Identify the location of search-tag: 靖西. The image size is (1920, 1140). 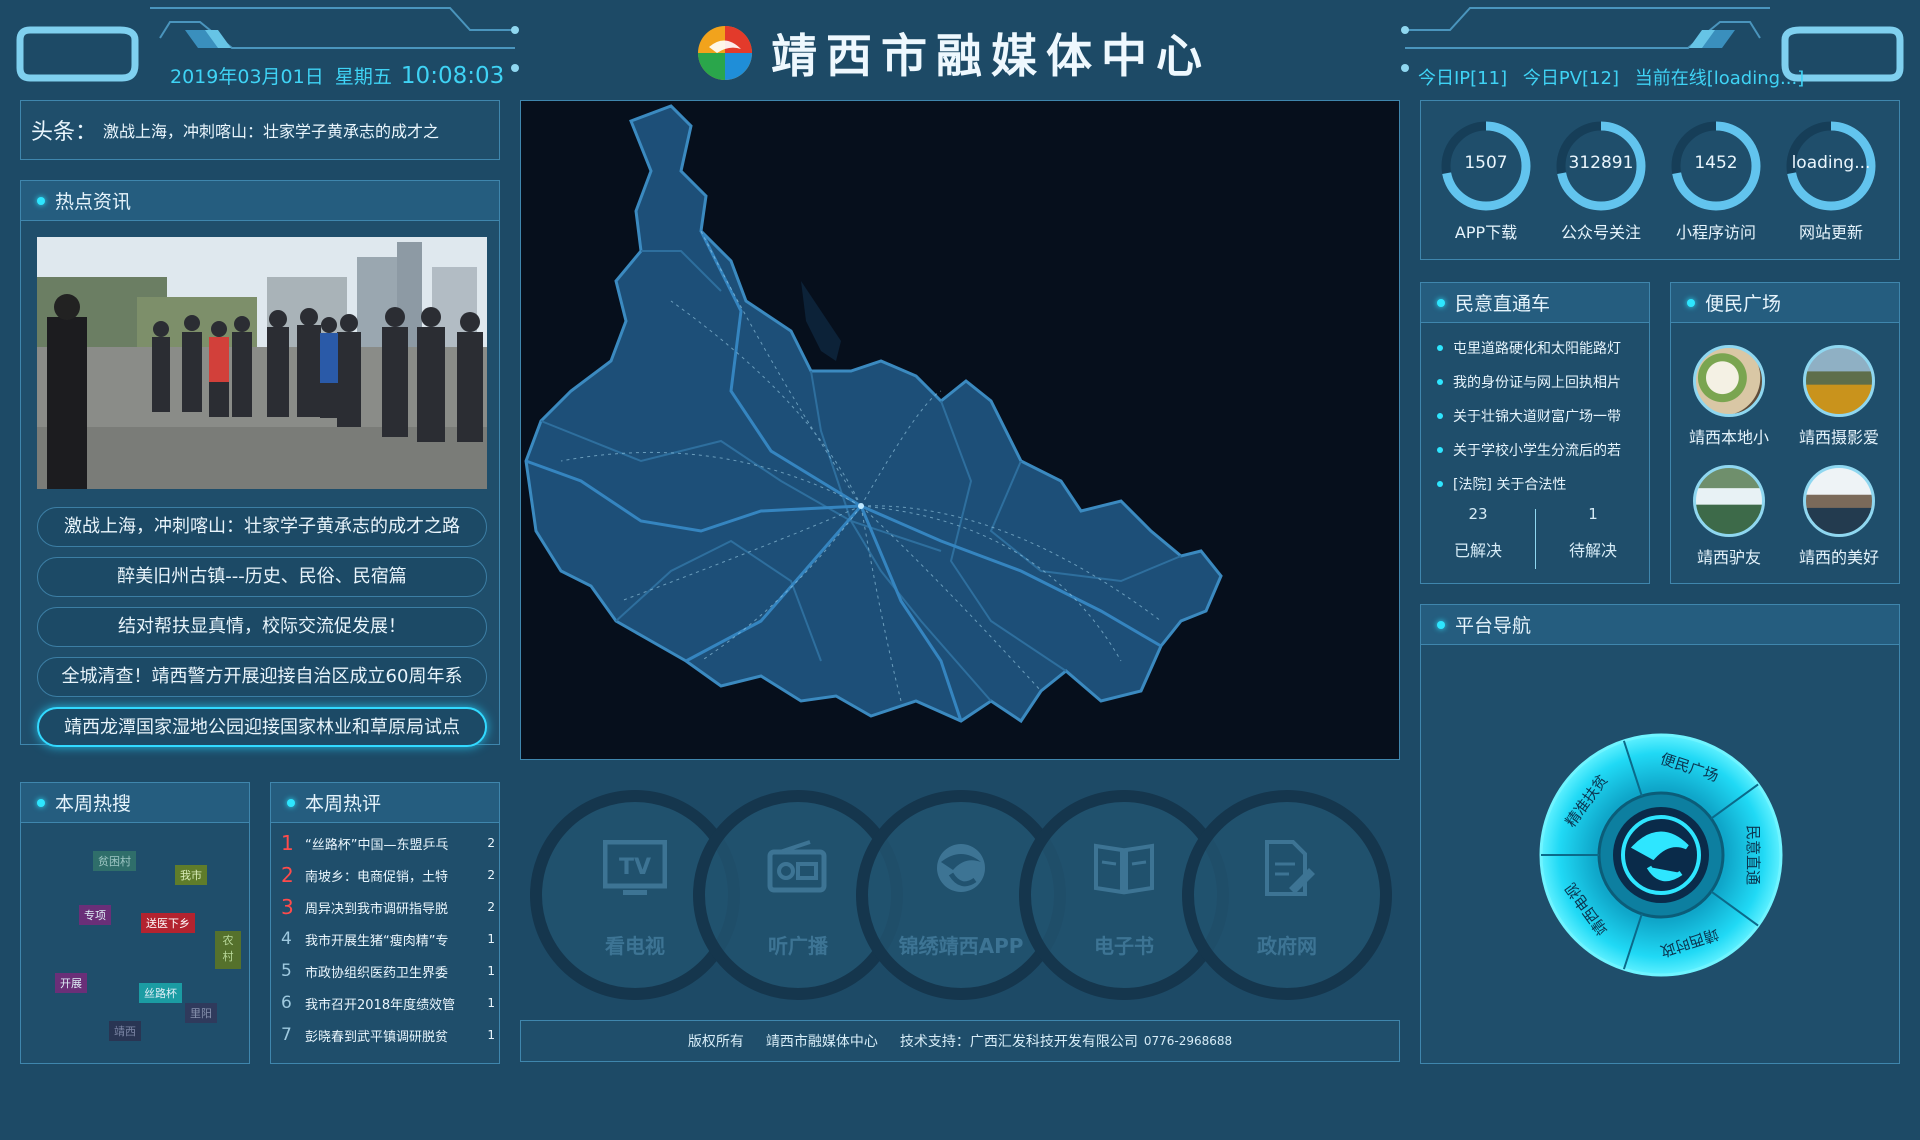
(125, 1031).